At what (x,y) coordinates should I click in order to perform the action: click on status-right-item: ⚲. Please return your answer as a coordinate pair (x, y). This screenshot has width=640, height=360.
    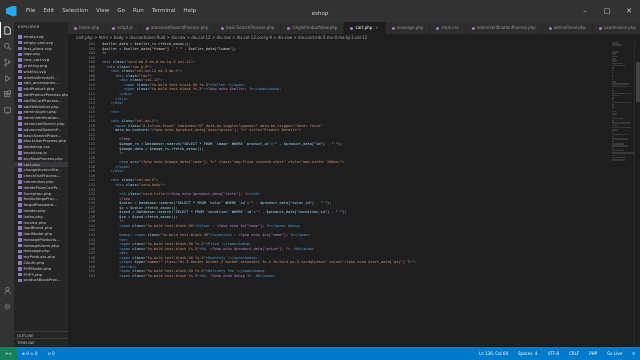
    Looking at the image, I should click on (633, 353).